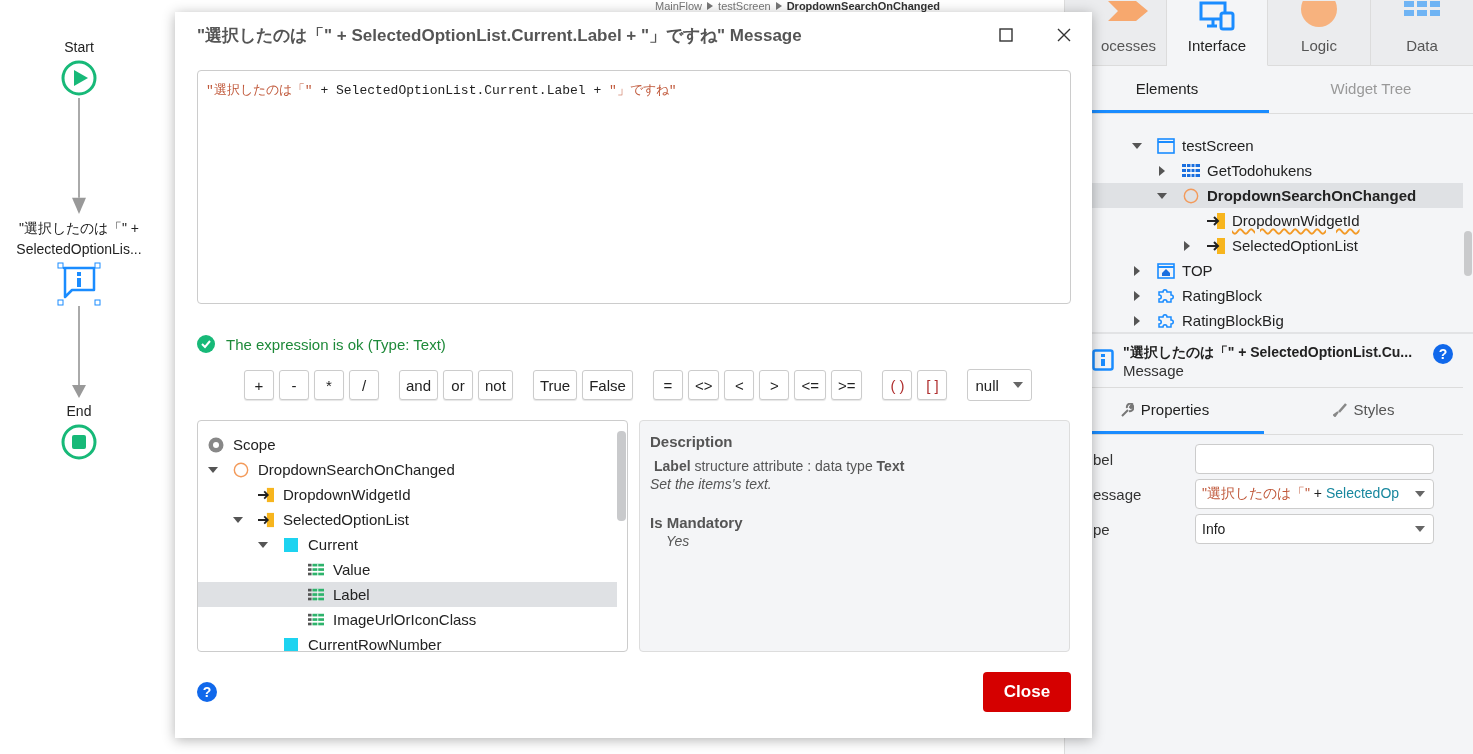 The image size is (1473, 754). What do you see at coordinates (810, 385) in the screenshot?
I see `operator-button: <=` at bounding box center [810, 385].